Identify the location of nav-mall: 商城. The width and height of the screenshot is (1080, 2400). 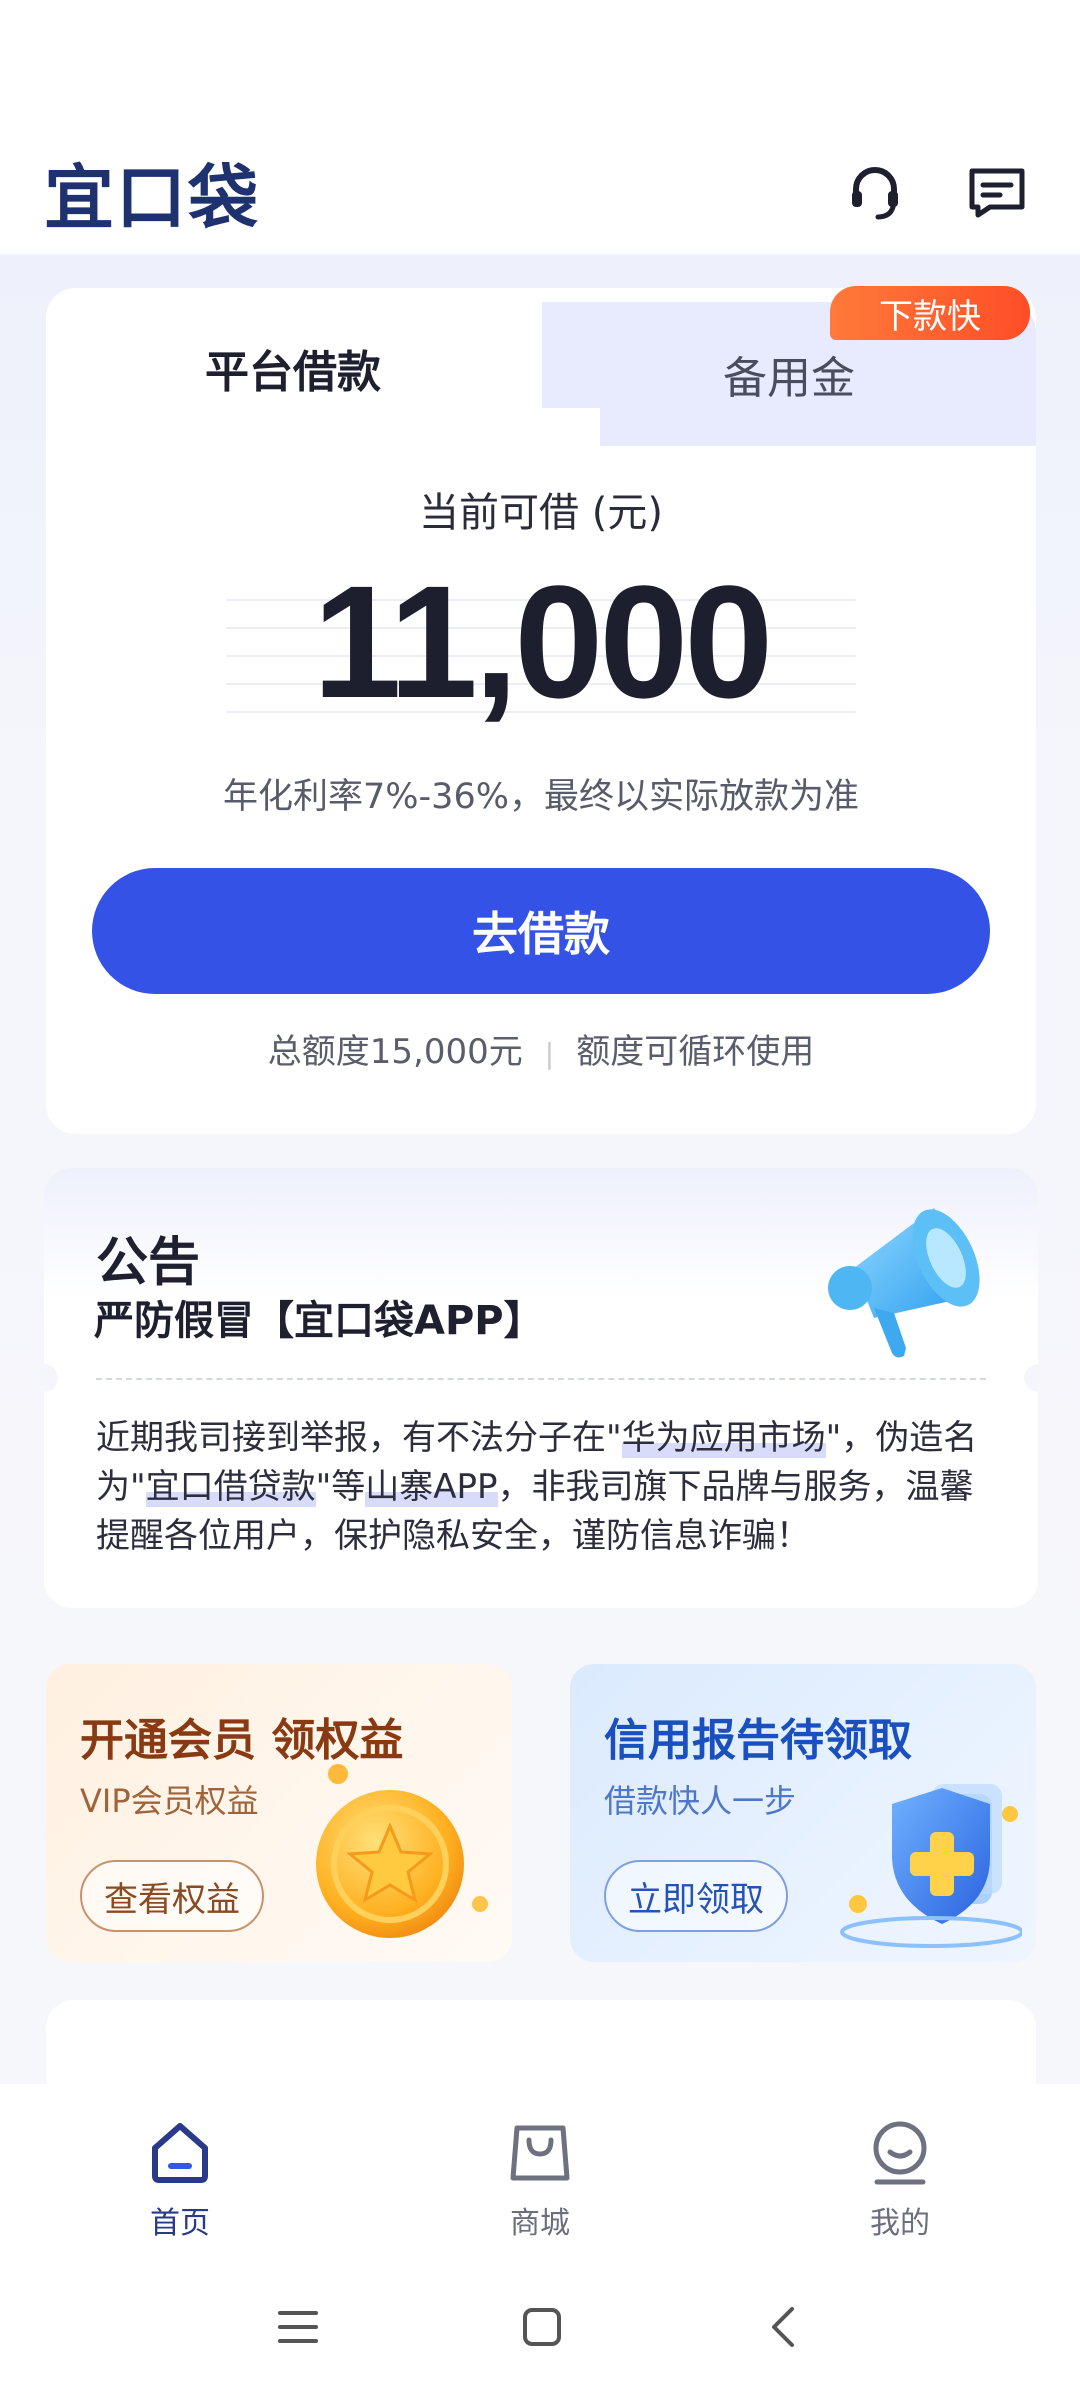
(540, 2180).